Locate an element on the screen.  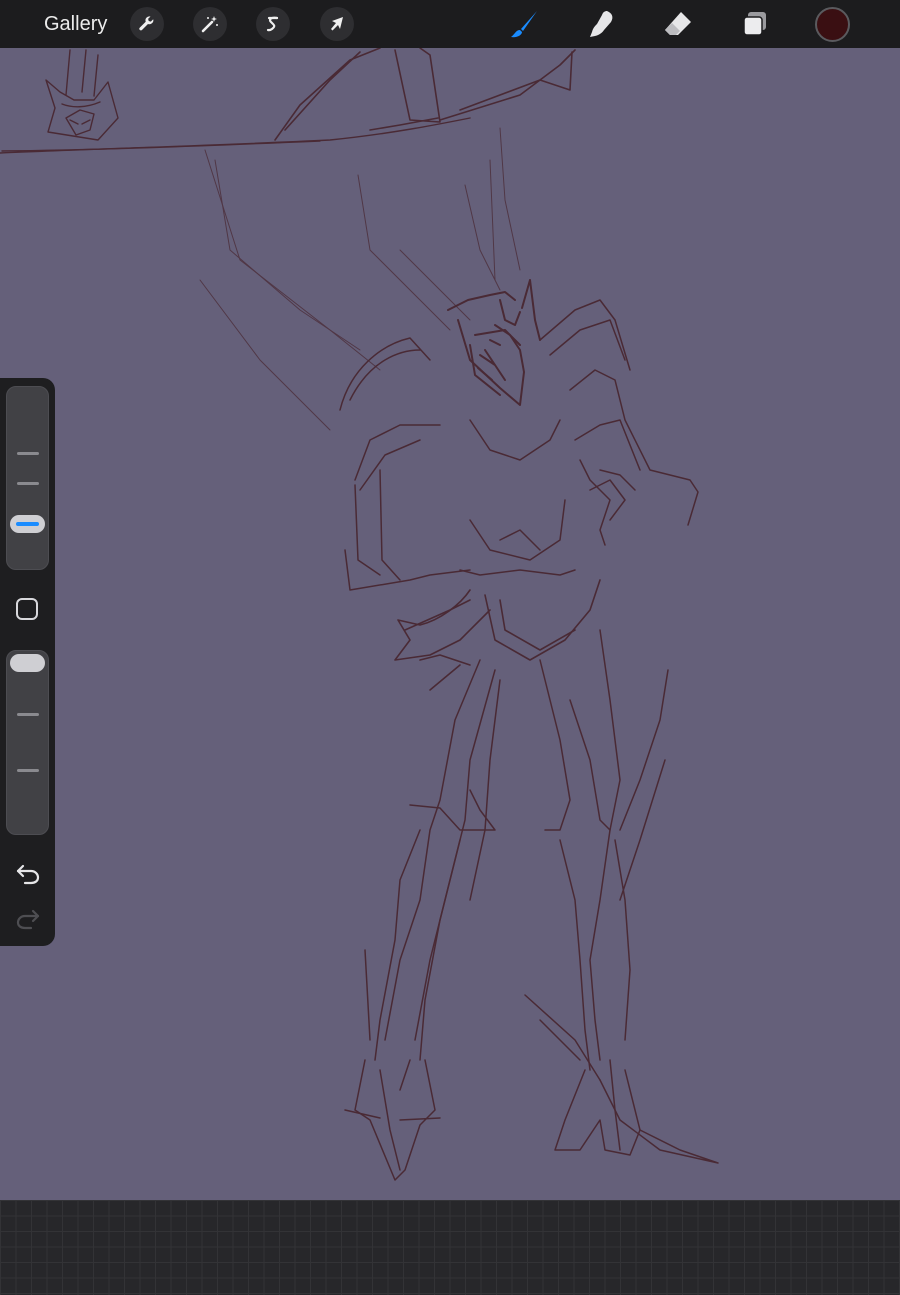
left-sidebar is located at coordinates (27, 662).